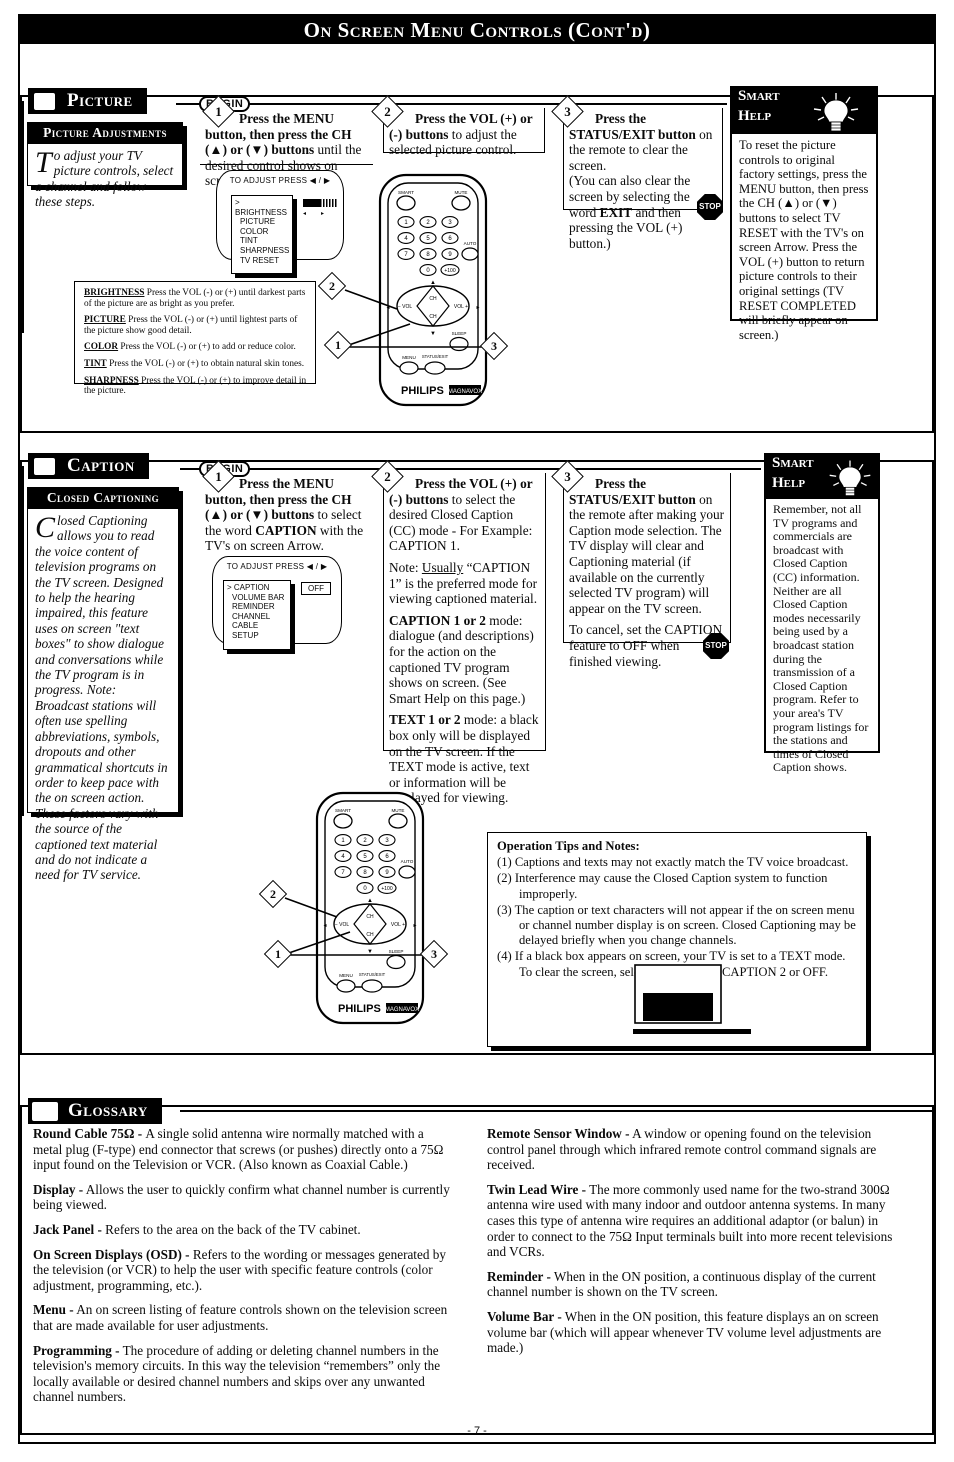  I want to click on operation-tips-title: Operation Tips and Notes:, so click(568, 846).